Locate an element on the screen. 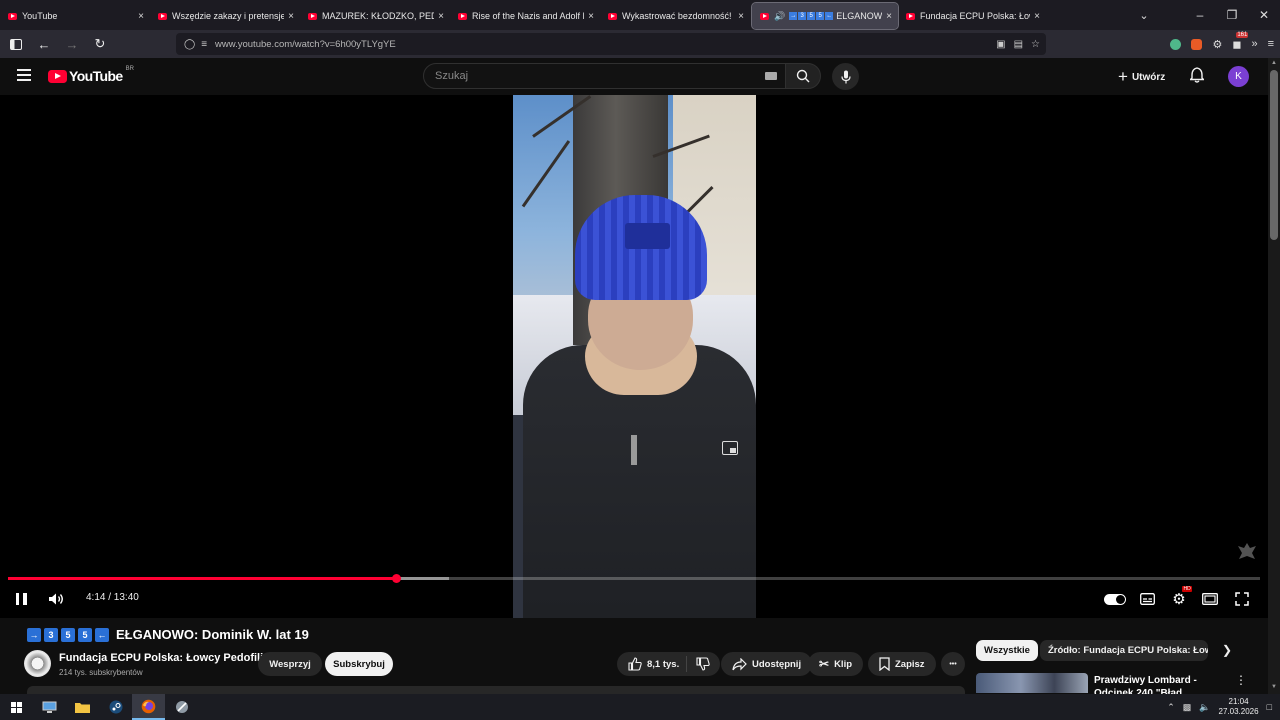 The width and height of the screenshot is (1280, 720). theater-mode-button is located at coordinates (1210, 599).